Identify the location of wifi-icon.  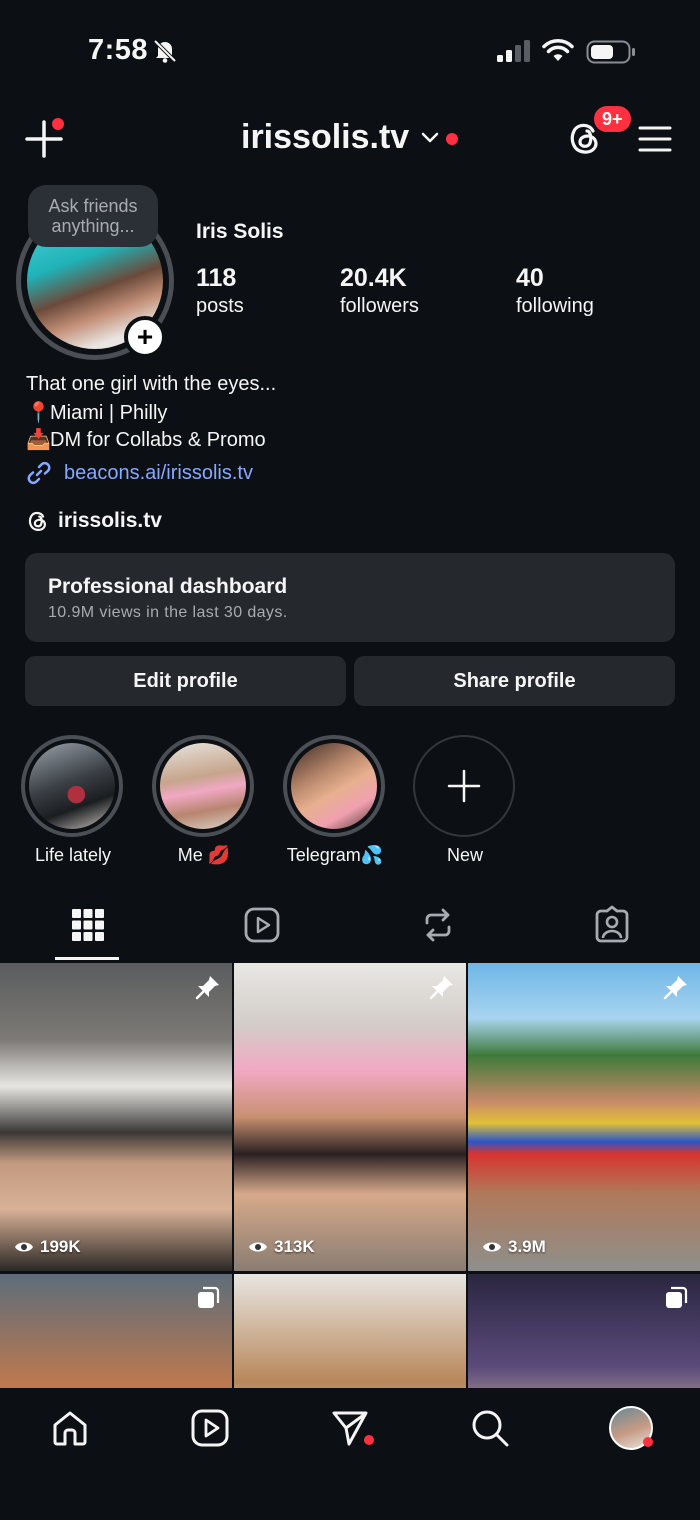
(558, 50).